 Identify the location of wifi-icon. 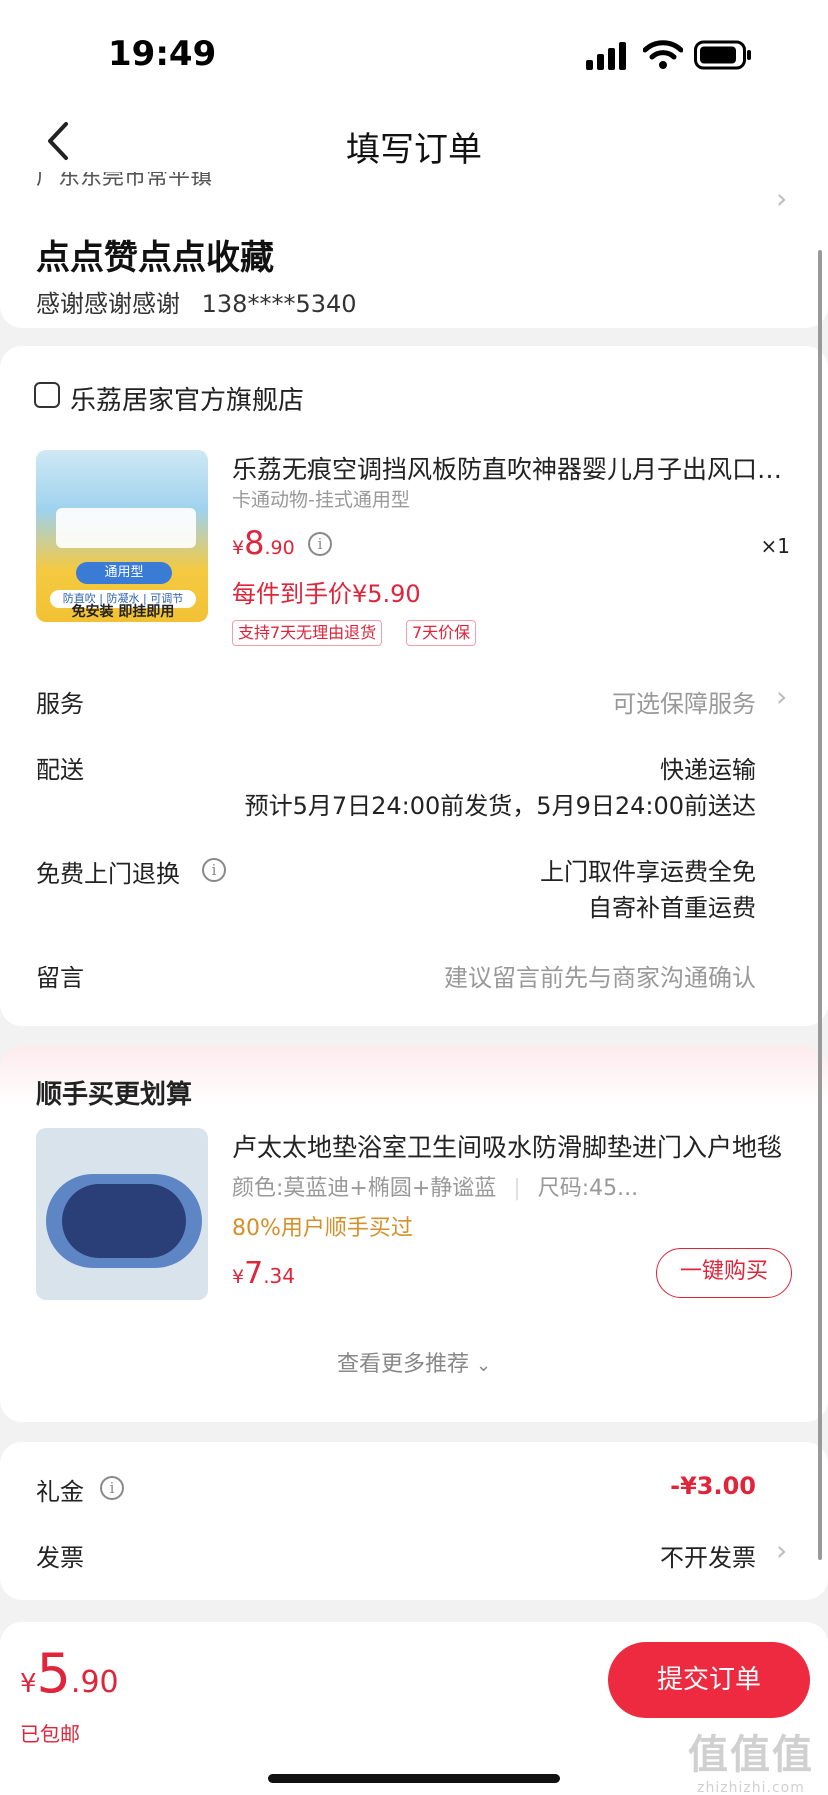
(663, 54).